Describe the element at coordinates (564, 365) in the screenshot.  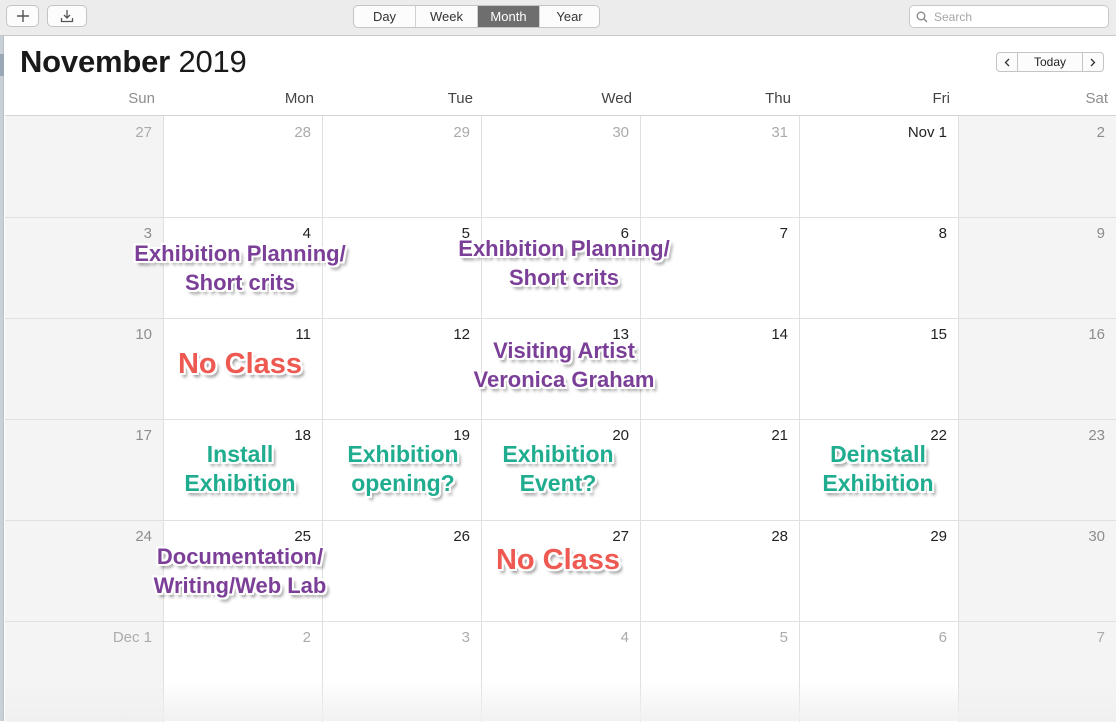
I see `annotation-visiting-artist: Visiting Artist Veronica Graham` at that location.